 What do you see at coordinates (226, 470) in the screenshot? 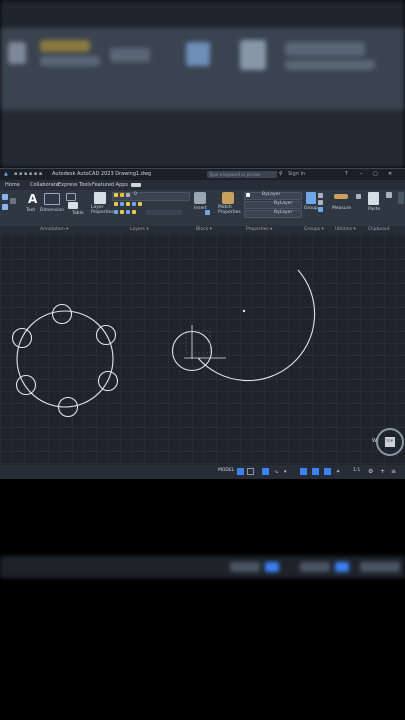
I see `model-space-label: MODEL` at bounding box center [226, 470].